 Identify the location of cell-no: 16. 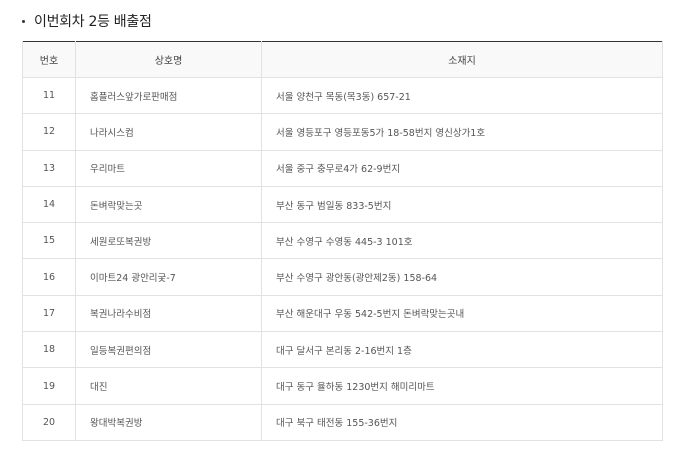
(49, 277).